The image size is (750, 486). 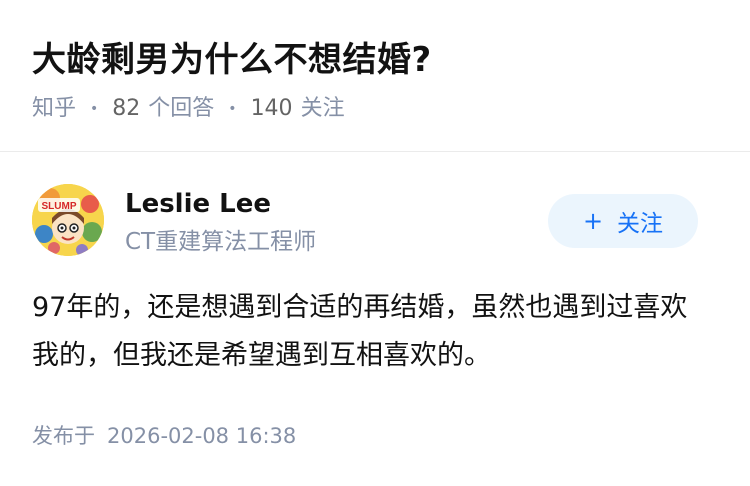 I want to click on answer-publish-time: 发布于 2026-02-08 16:38, so click(x=164, y=436).